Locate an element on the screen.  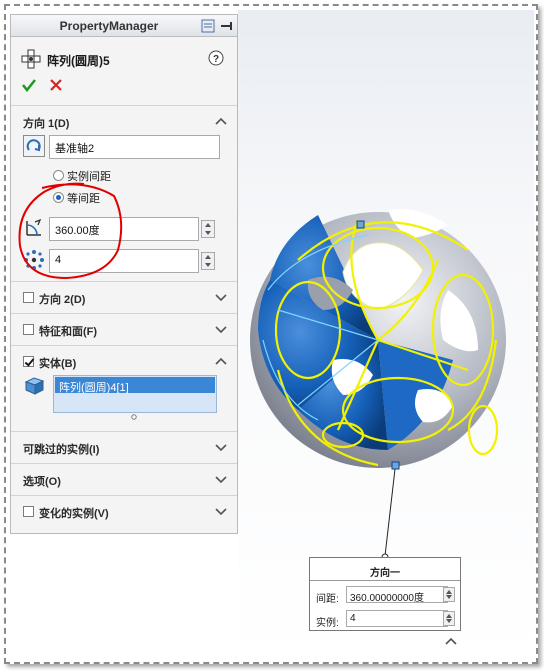
bodies-label: 实体(B) is located at coordinates (58, 364).